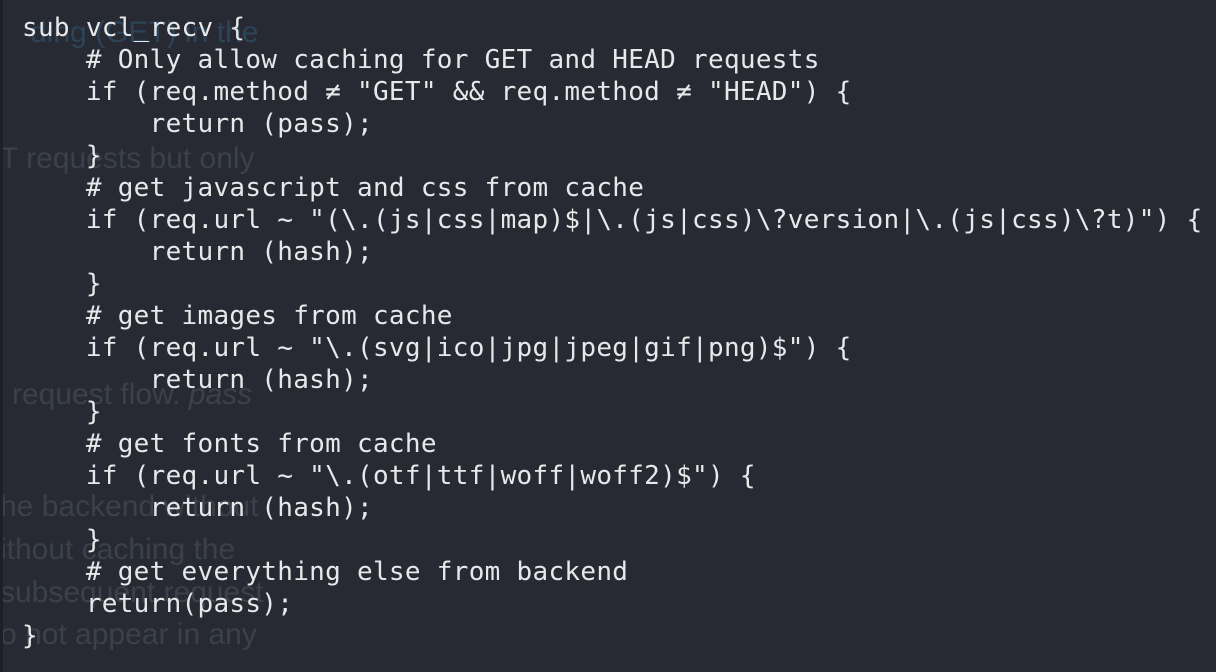 The image size is (1216, 672). I want to click on left-edge-bar, so click(1, 336).